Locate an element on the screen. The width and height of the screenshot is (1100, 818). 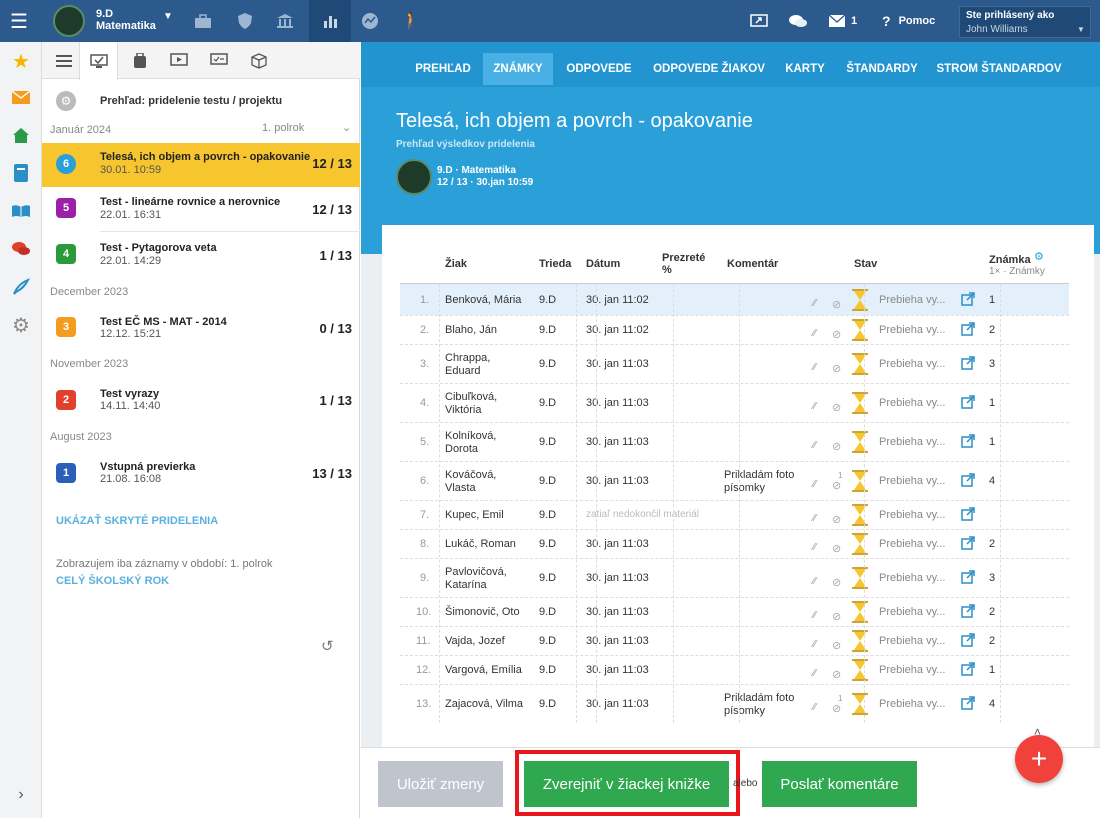
assignment-item: 1 Vstupná previerka 21.08. 16:08 13 / 13 is located at coordinates (201, 473).